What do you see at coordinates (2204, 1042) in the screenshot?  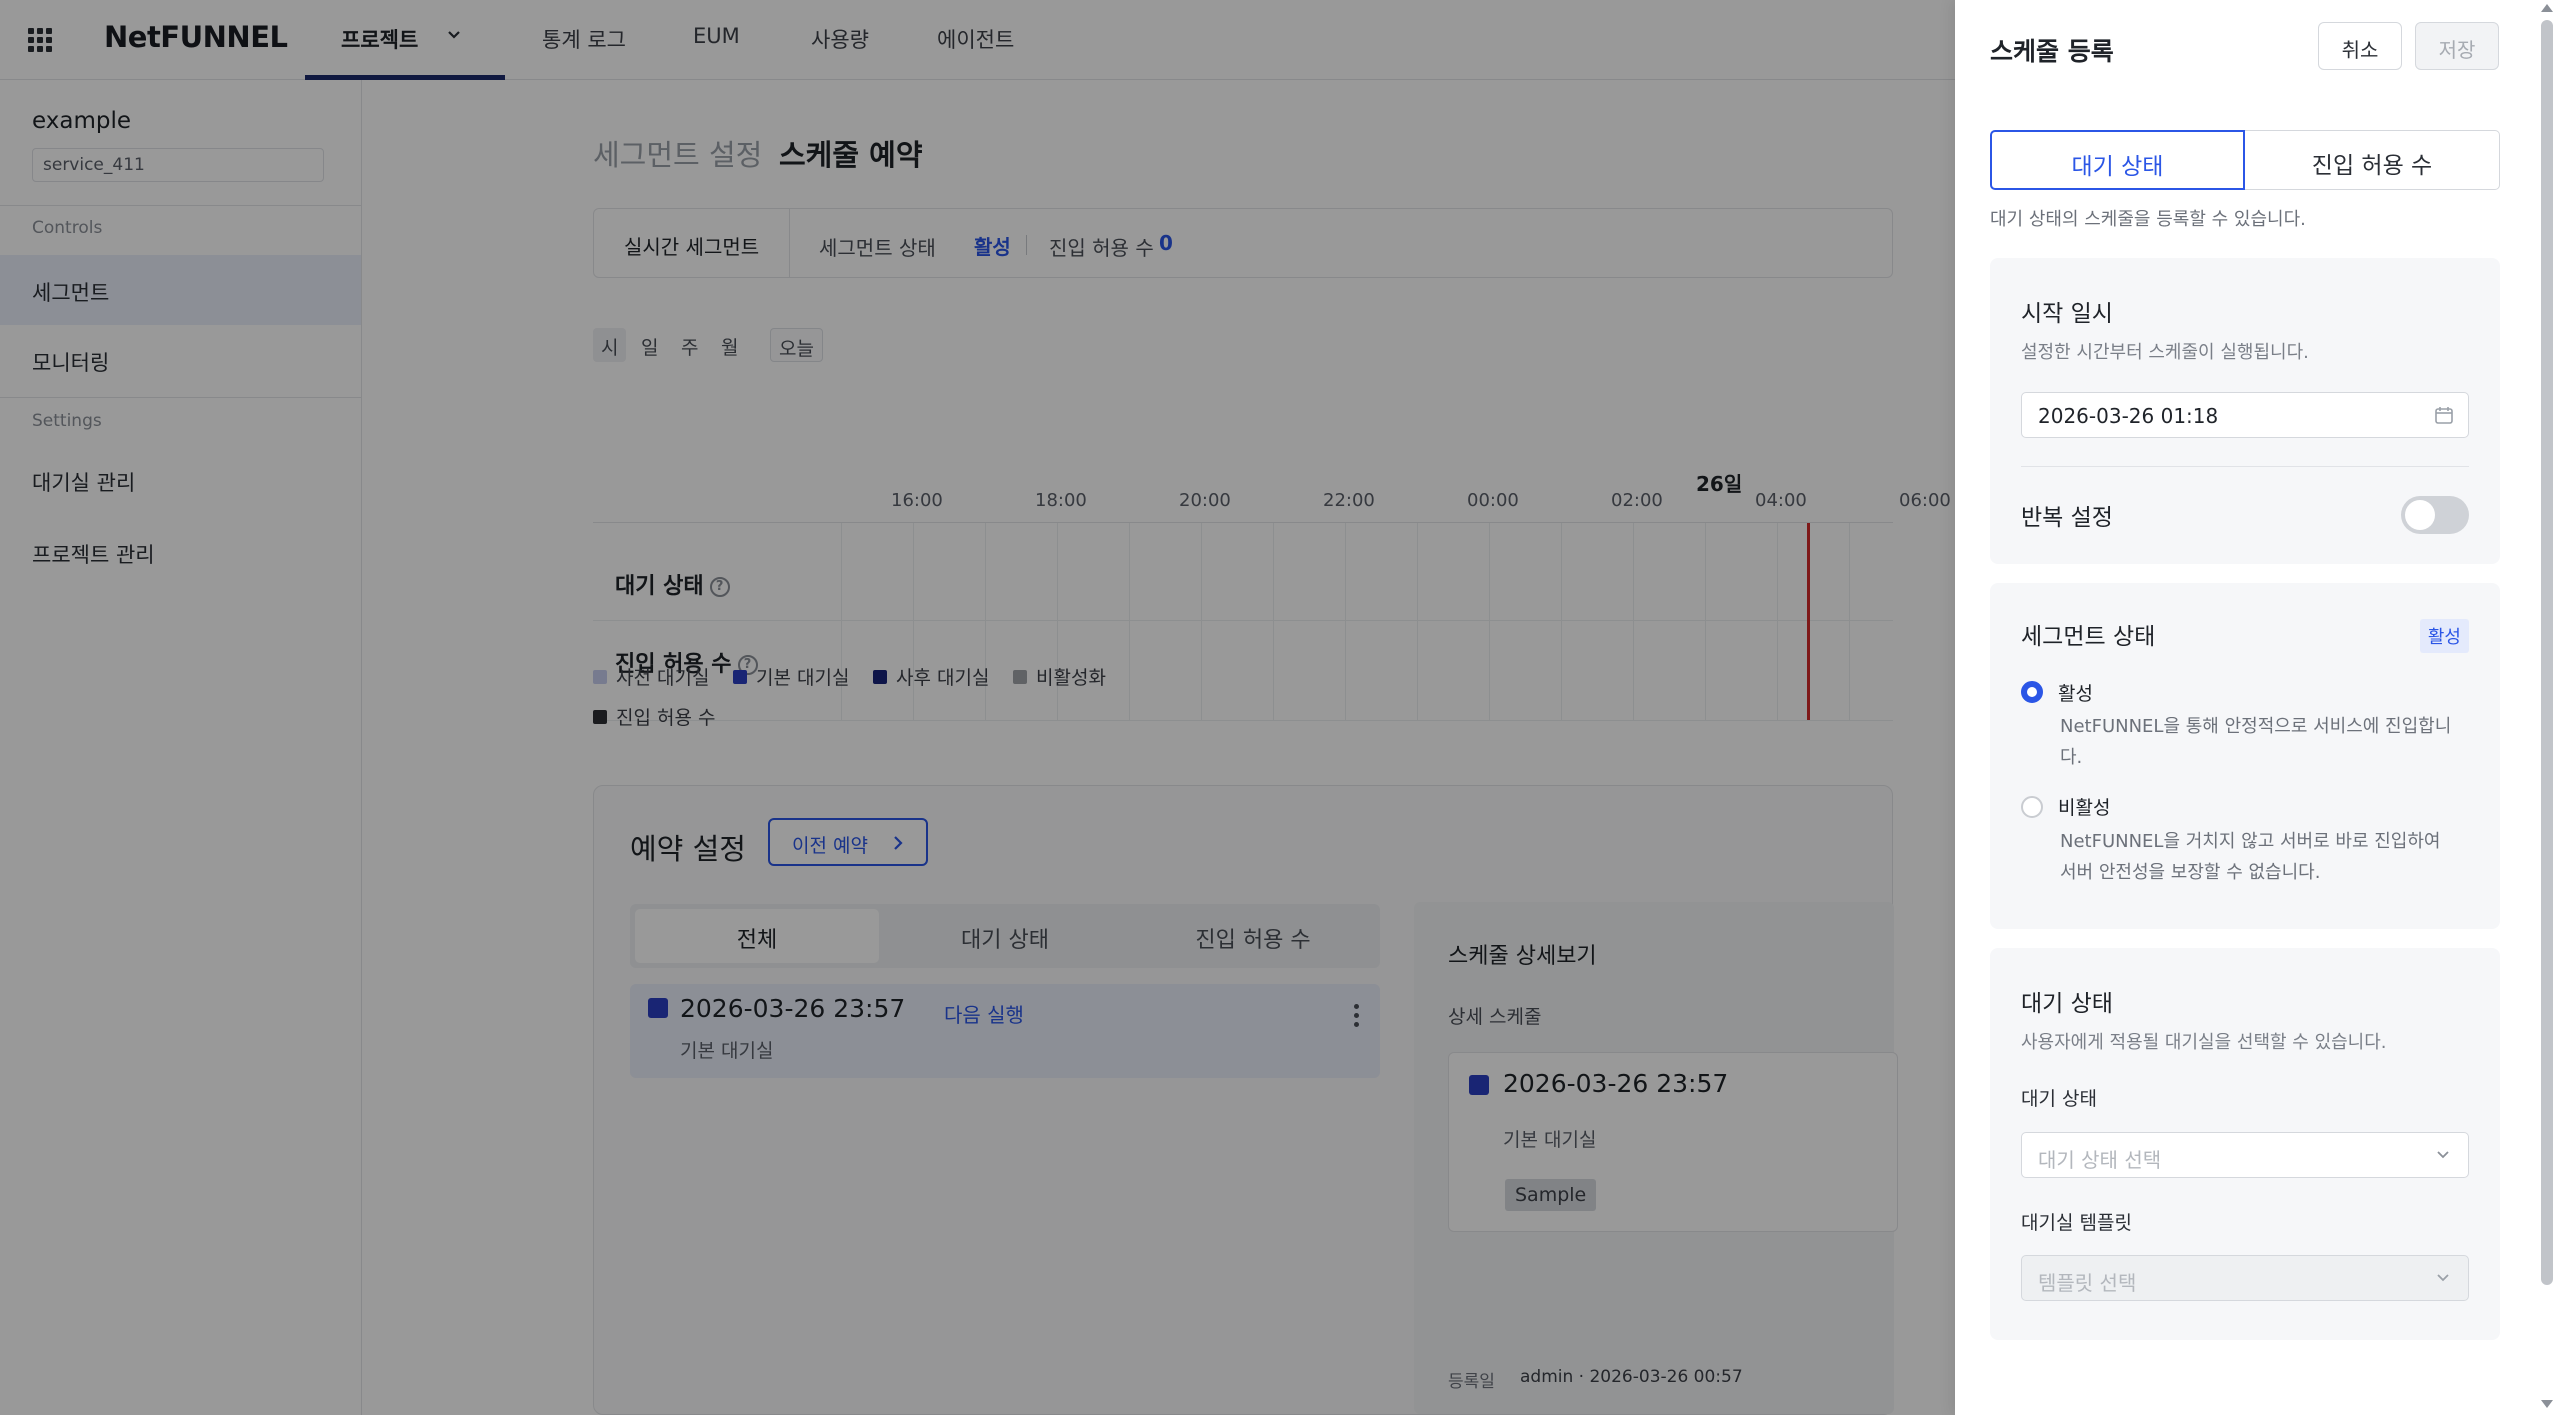 I see `wait-state-subtitle: 사용자에게 적용될 대기실을 선택할 수 있습니다.` at bounding box center [2204, 1042].